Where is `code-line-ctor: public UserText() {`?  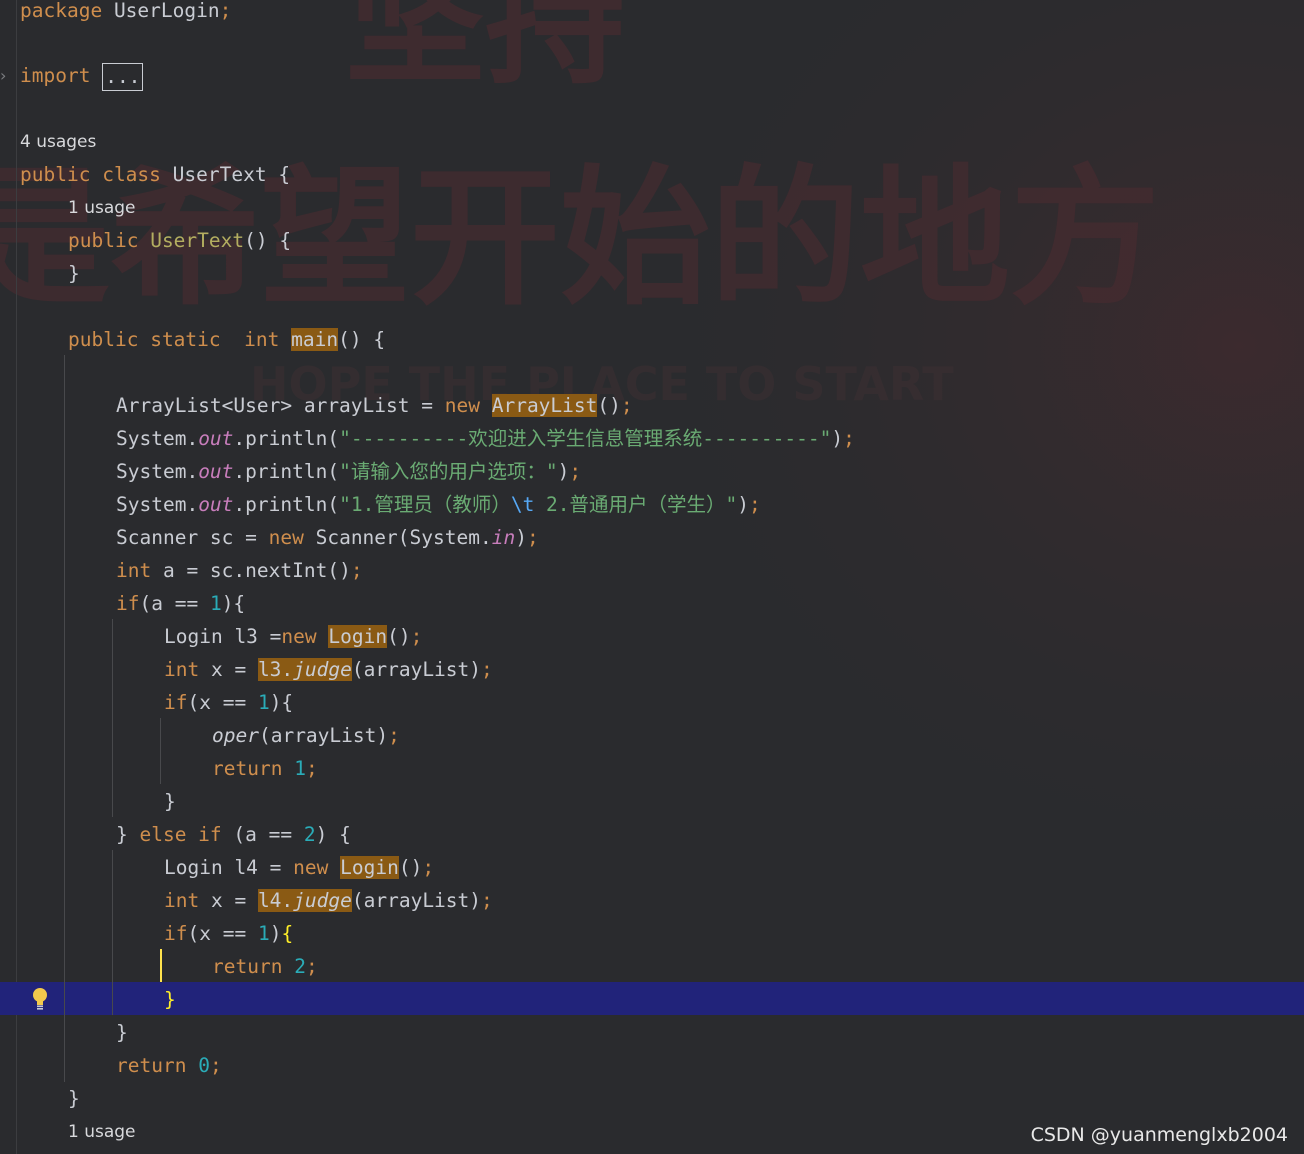 code-line-ctor: public UserText() { is located at coordinates (179, 240).